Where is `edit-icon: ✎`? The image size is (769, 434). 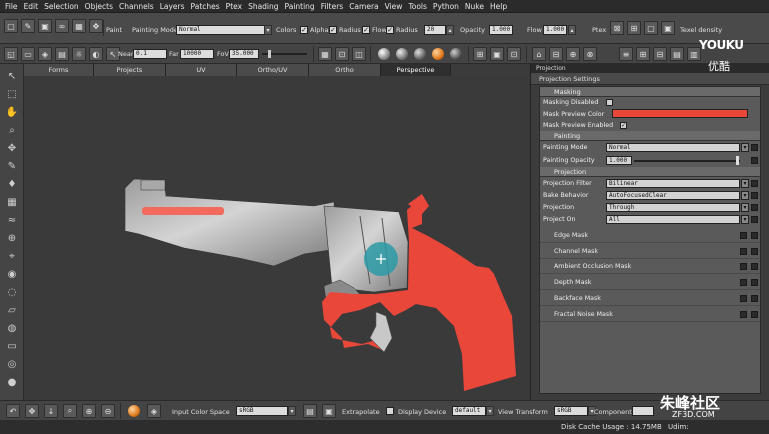
edit-icon: ✎ is located at coordinates (28, 26).